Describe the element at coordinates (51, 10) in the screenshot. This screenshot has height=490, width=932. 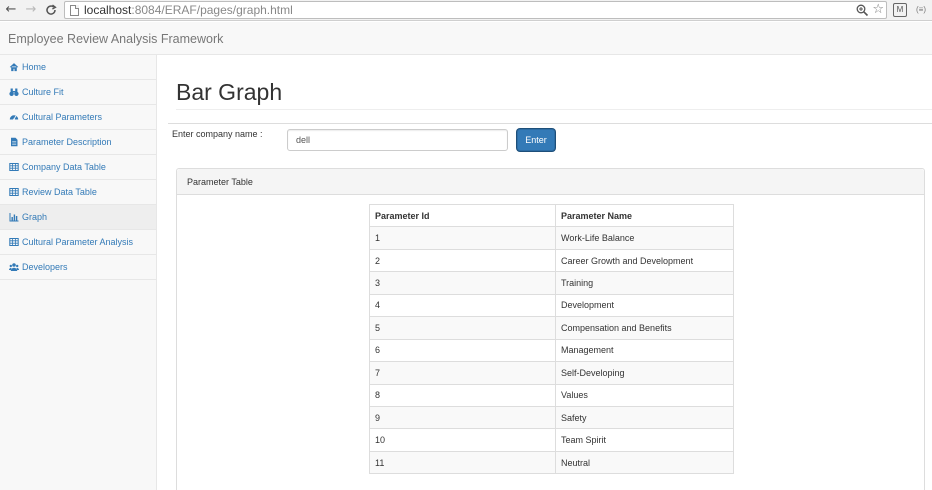
I see `reload-icon` at that location.